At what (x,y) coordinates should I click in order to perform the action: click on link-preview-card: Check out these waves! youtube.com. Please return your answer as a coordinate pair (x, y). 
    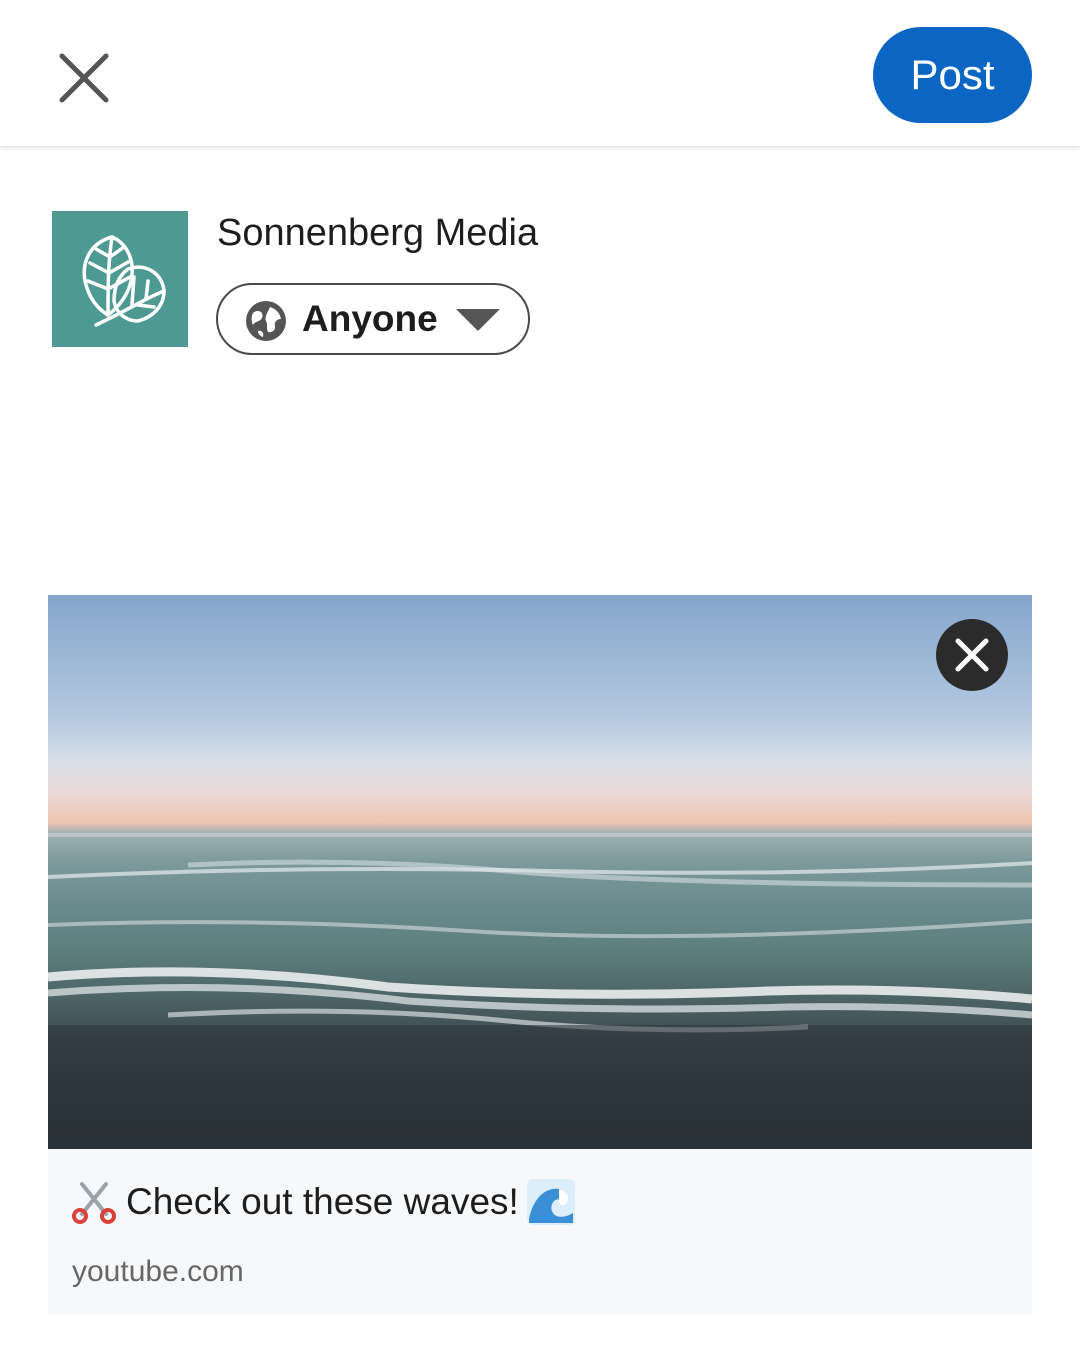
    Looking at the image, I should click on (540, 1232).